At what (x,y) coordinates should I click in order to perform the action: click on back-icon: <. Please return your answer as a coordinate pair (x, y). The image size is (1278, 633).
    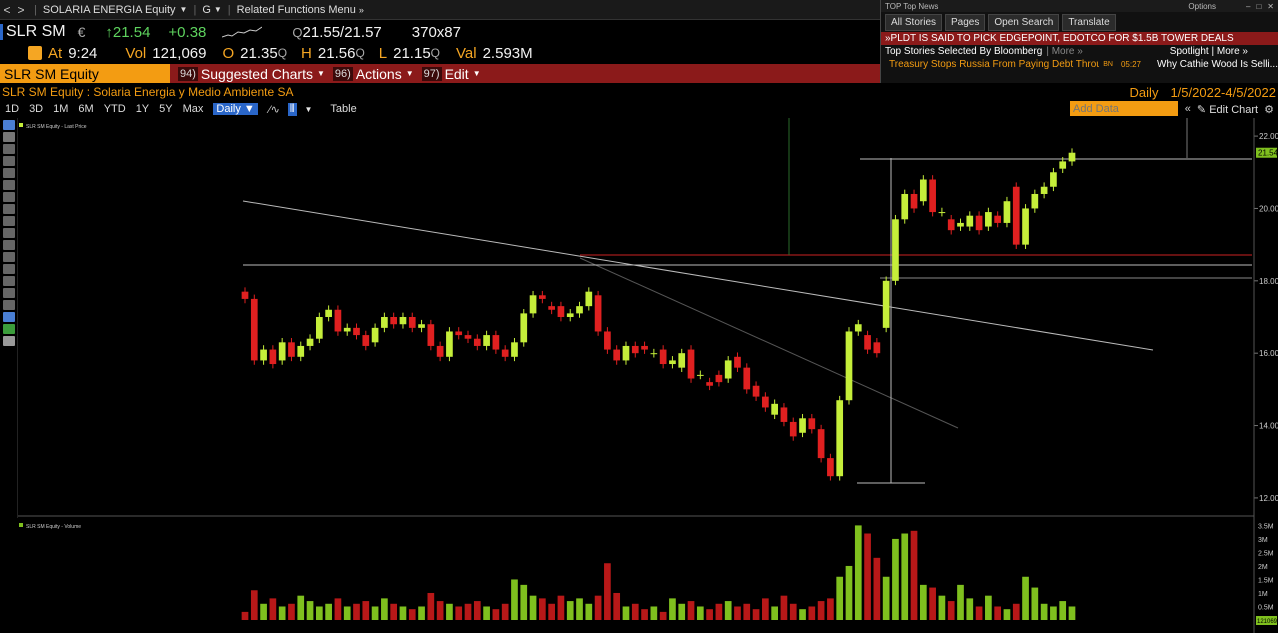
    Looking at the image, I should click on (7, 10).